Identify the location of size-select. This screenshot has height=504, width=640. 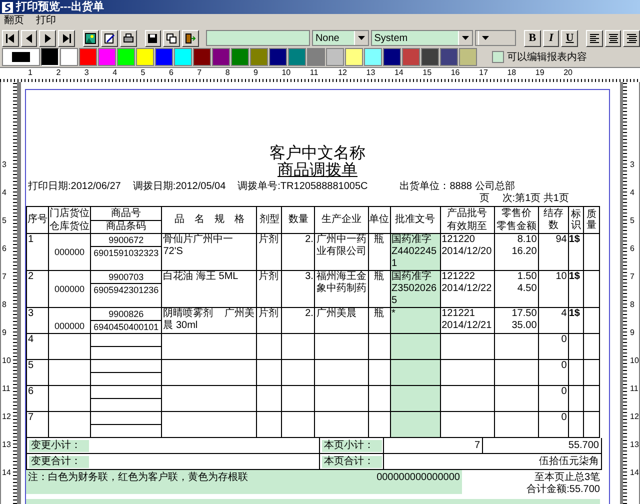
(495, 38).